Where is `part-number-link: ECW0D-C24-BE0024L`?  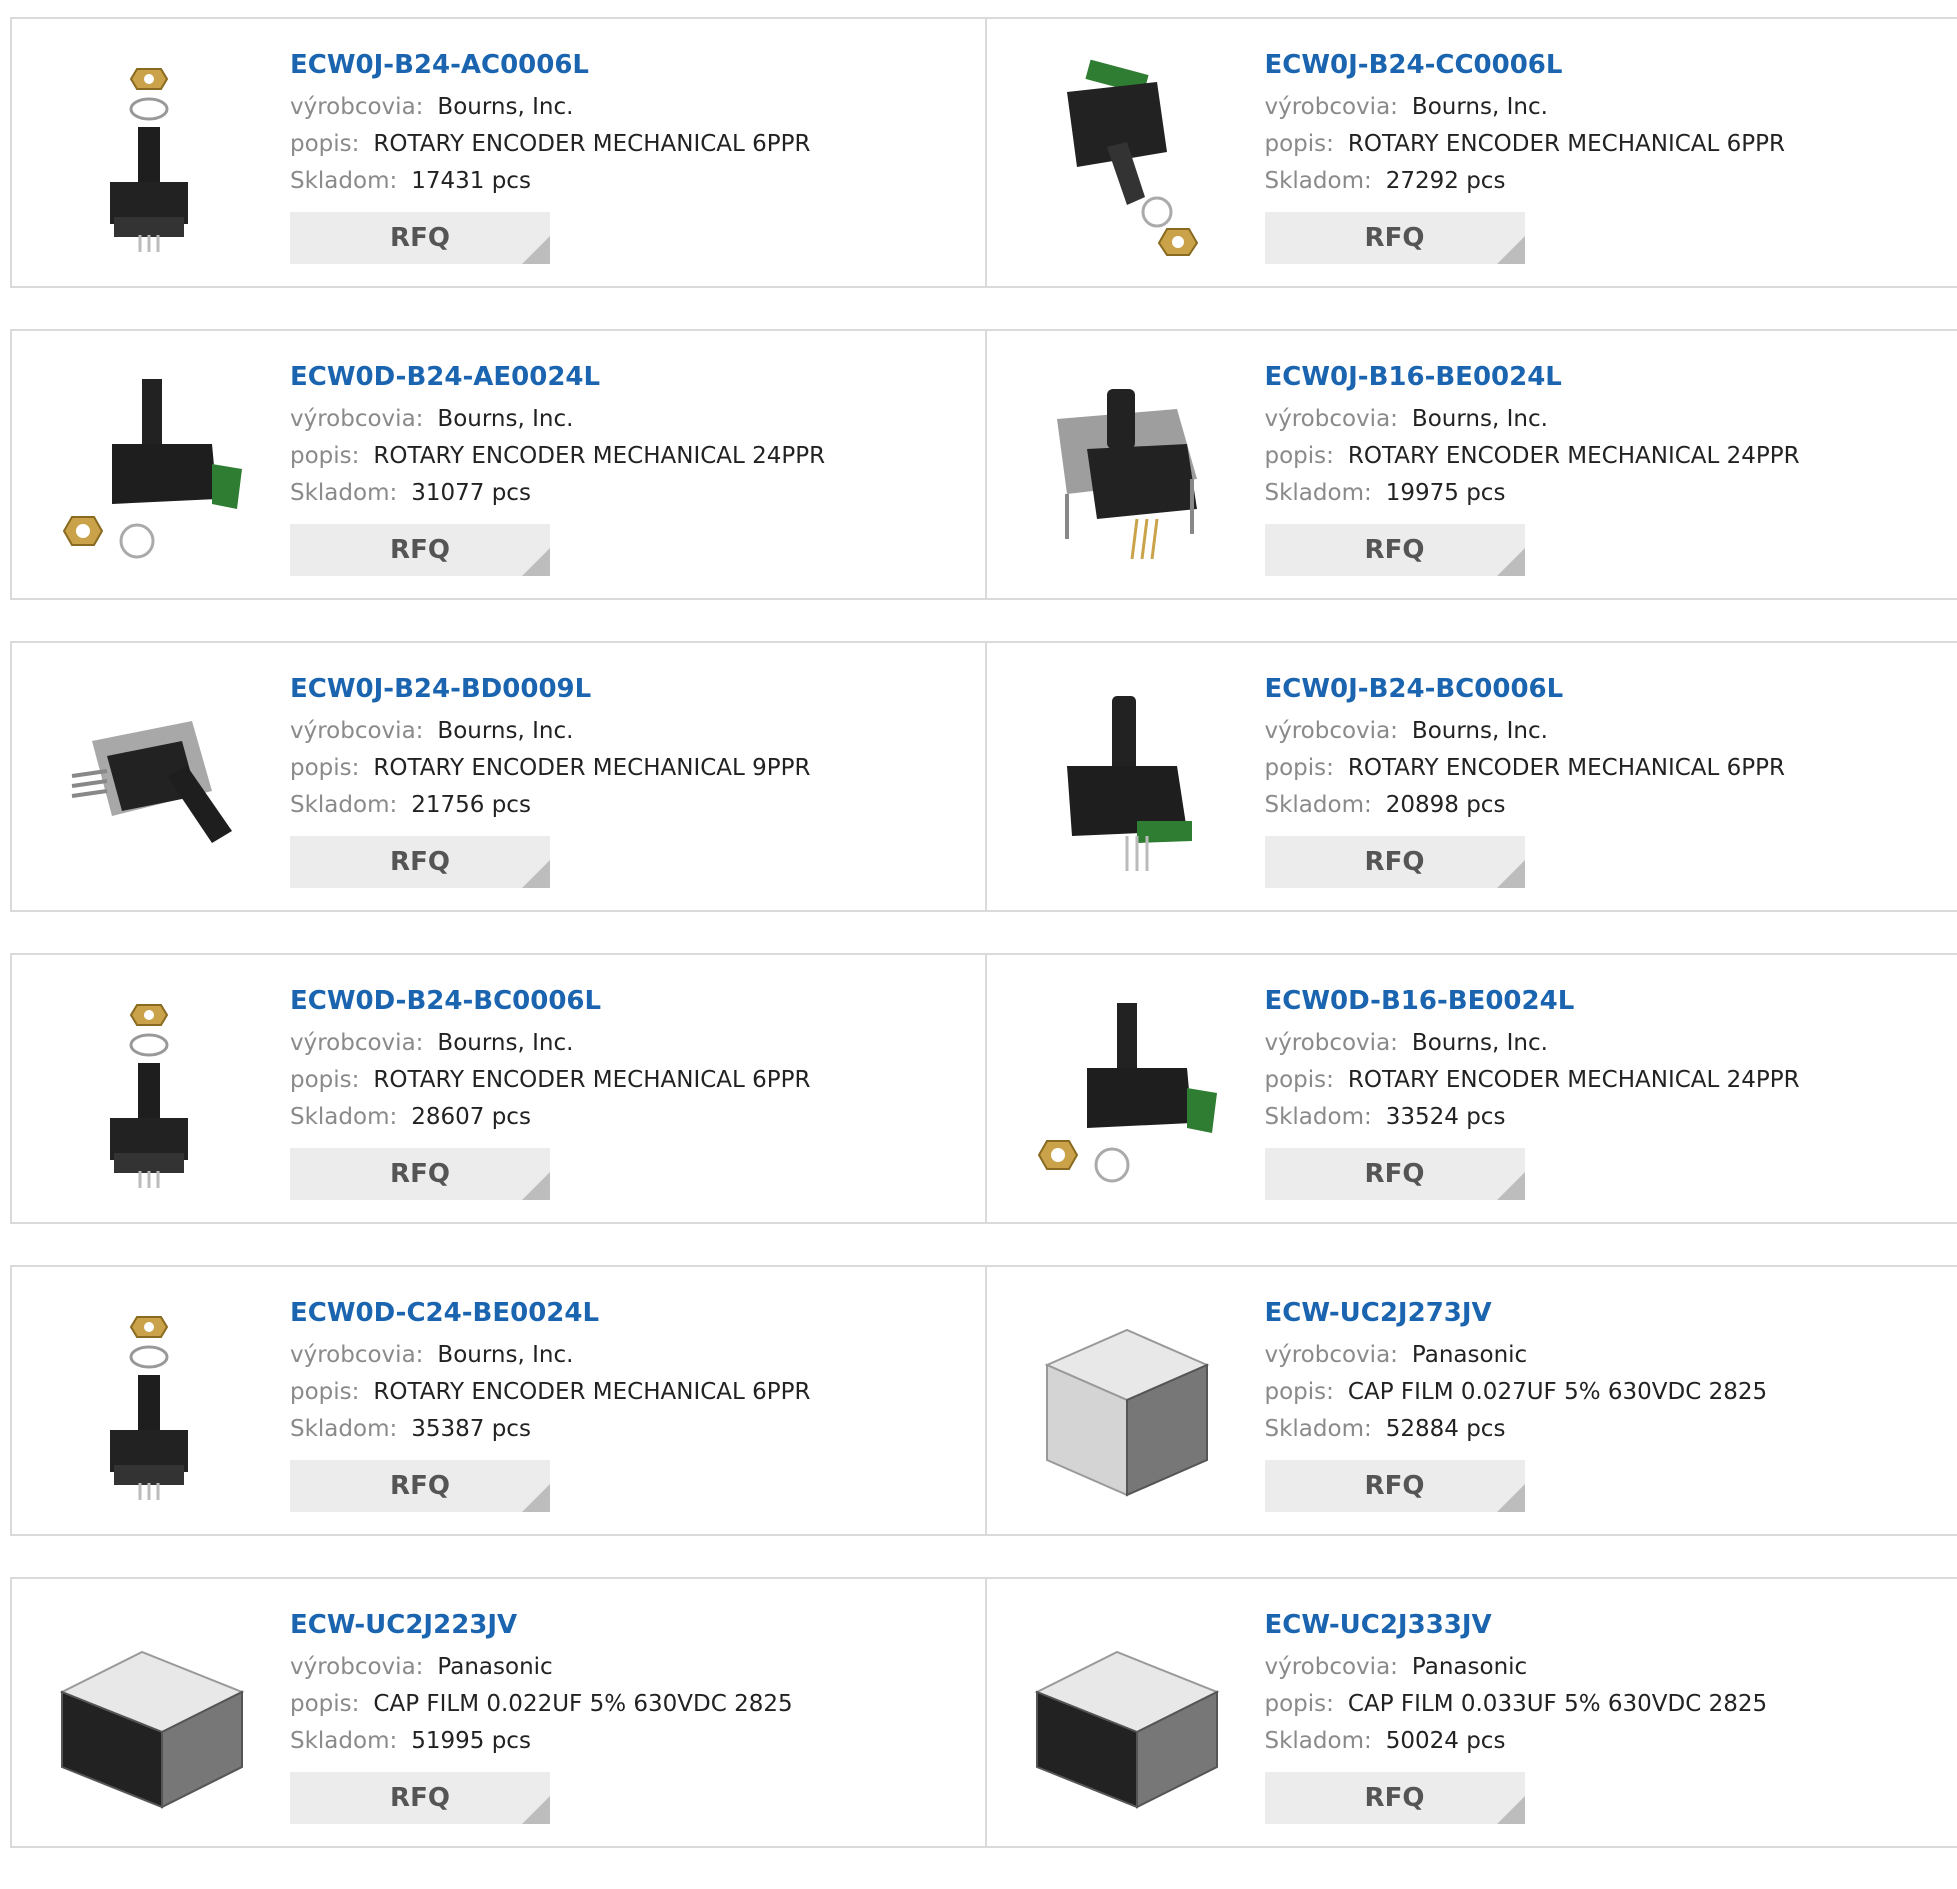 part-number-link: ECW0D-C24-BE0024L is located at coordinates (550, 1313).